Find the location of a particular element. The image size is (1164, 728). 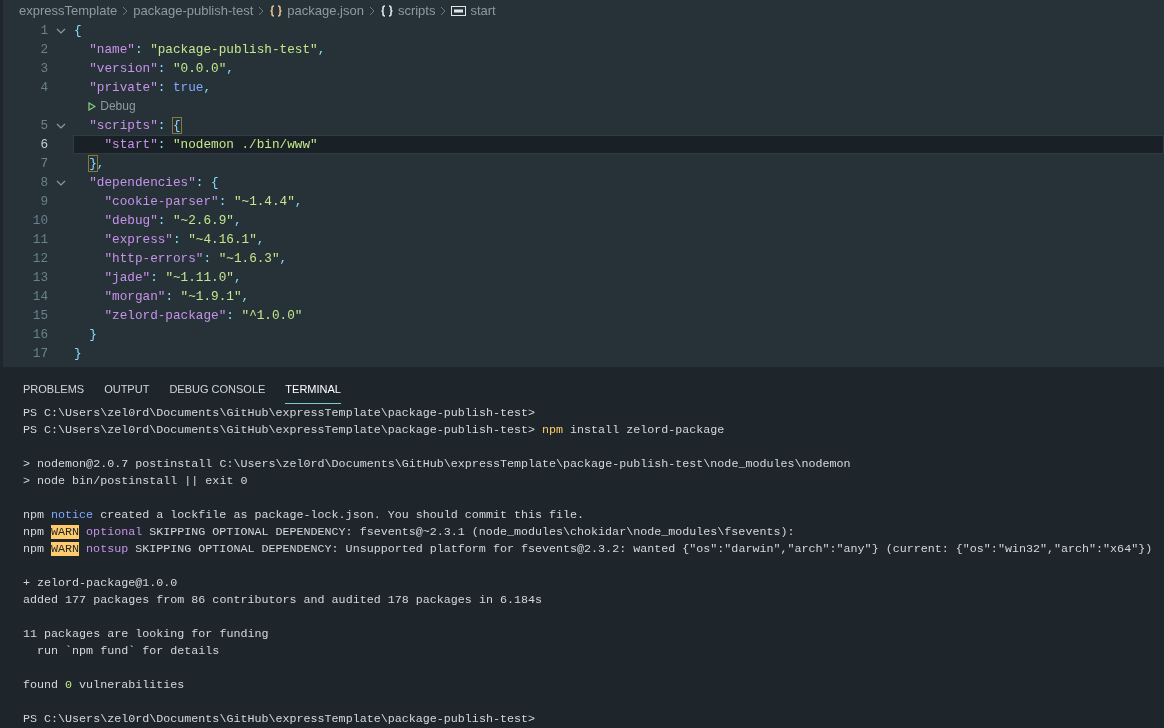

panel-tab: OUTPUT is located at coordinates (127, 387).